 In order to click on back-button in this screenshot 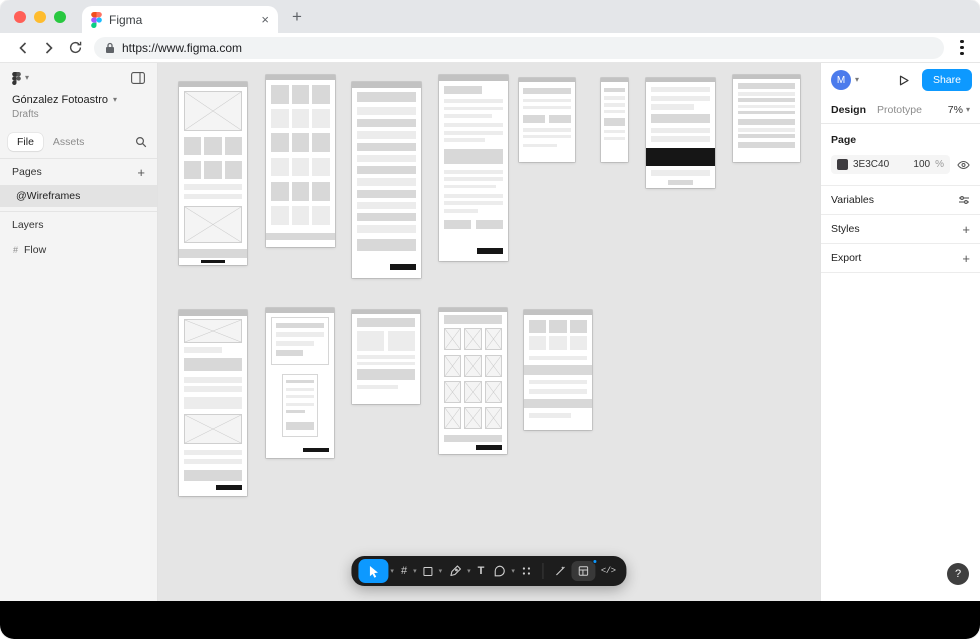, I will do `click(23, 48)`.